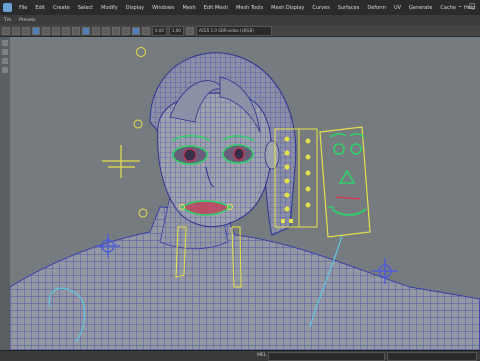 Image resolution: width=480 pixels, height=361 pixels. I want to click on menu-mesh-tools: Mesh Tools, so click(249, 8).